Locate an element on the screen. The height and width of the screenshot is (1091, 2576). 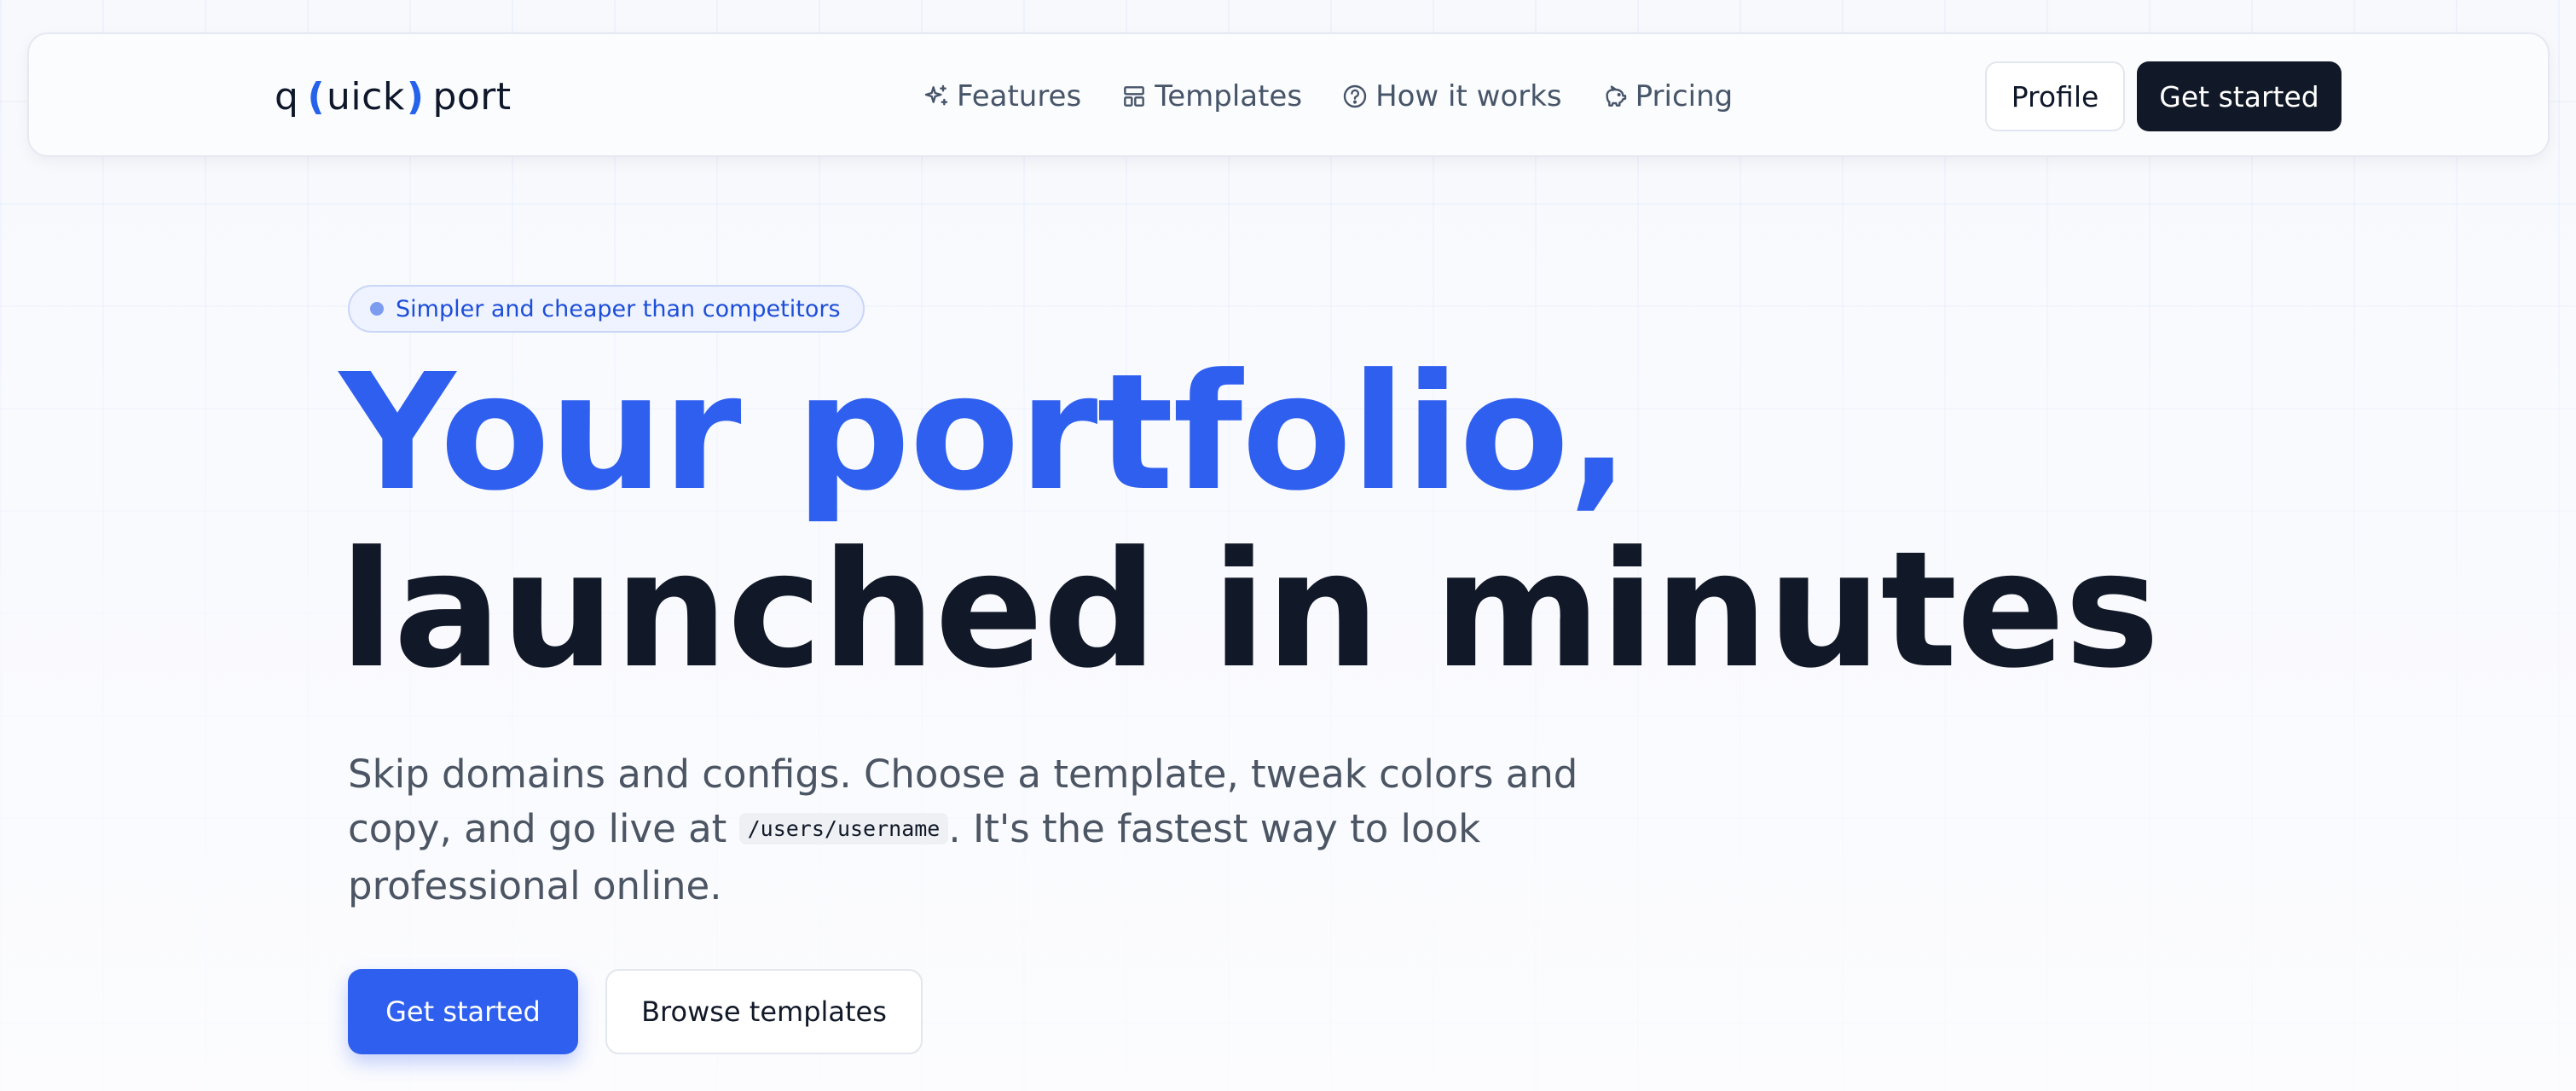
profile-button: Profile is located at coordinates (2055, 96).